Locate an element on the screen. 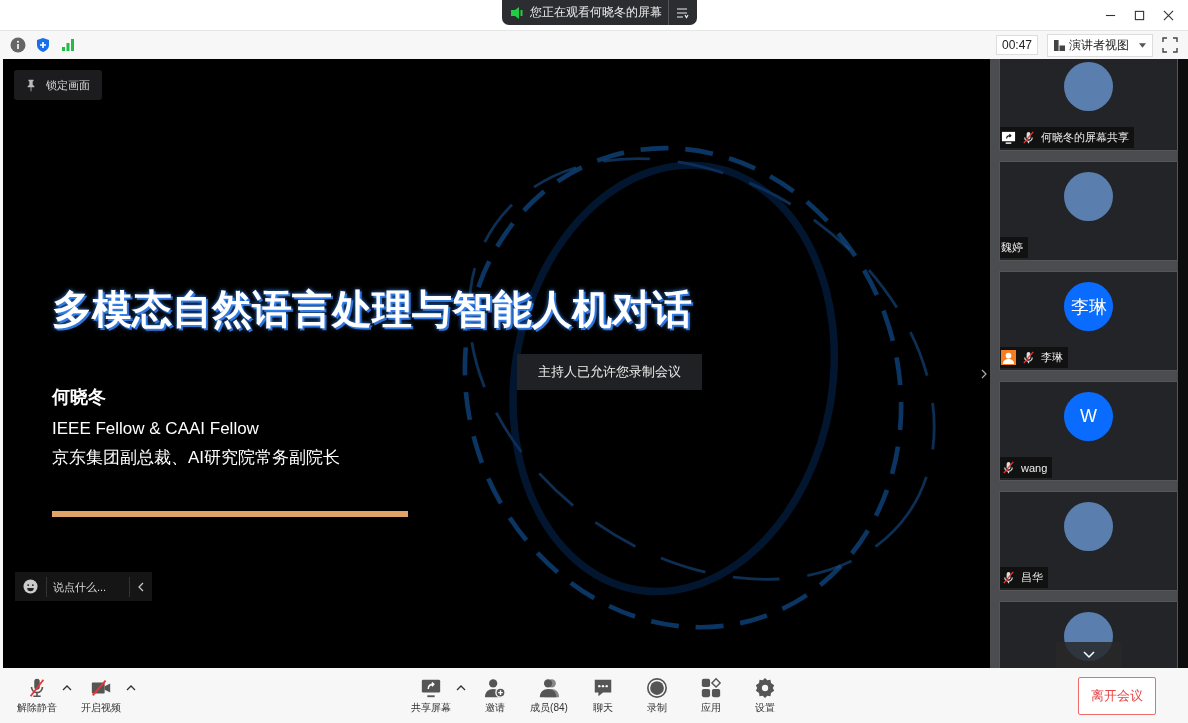  participant-tile: W wang is located at coordinates (1088, 431).